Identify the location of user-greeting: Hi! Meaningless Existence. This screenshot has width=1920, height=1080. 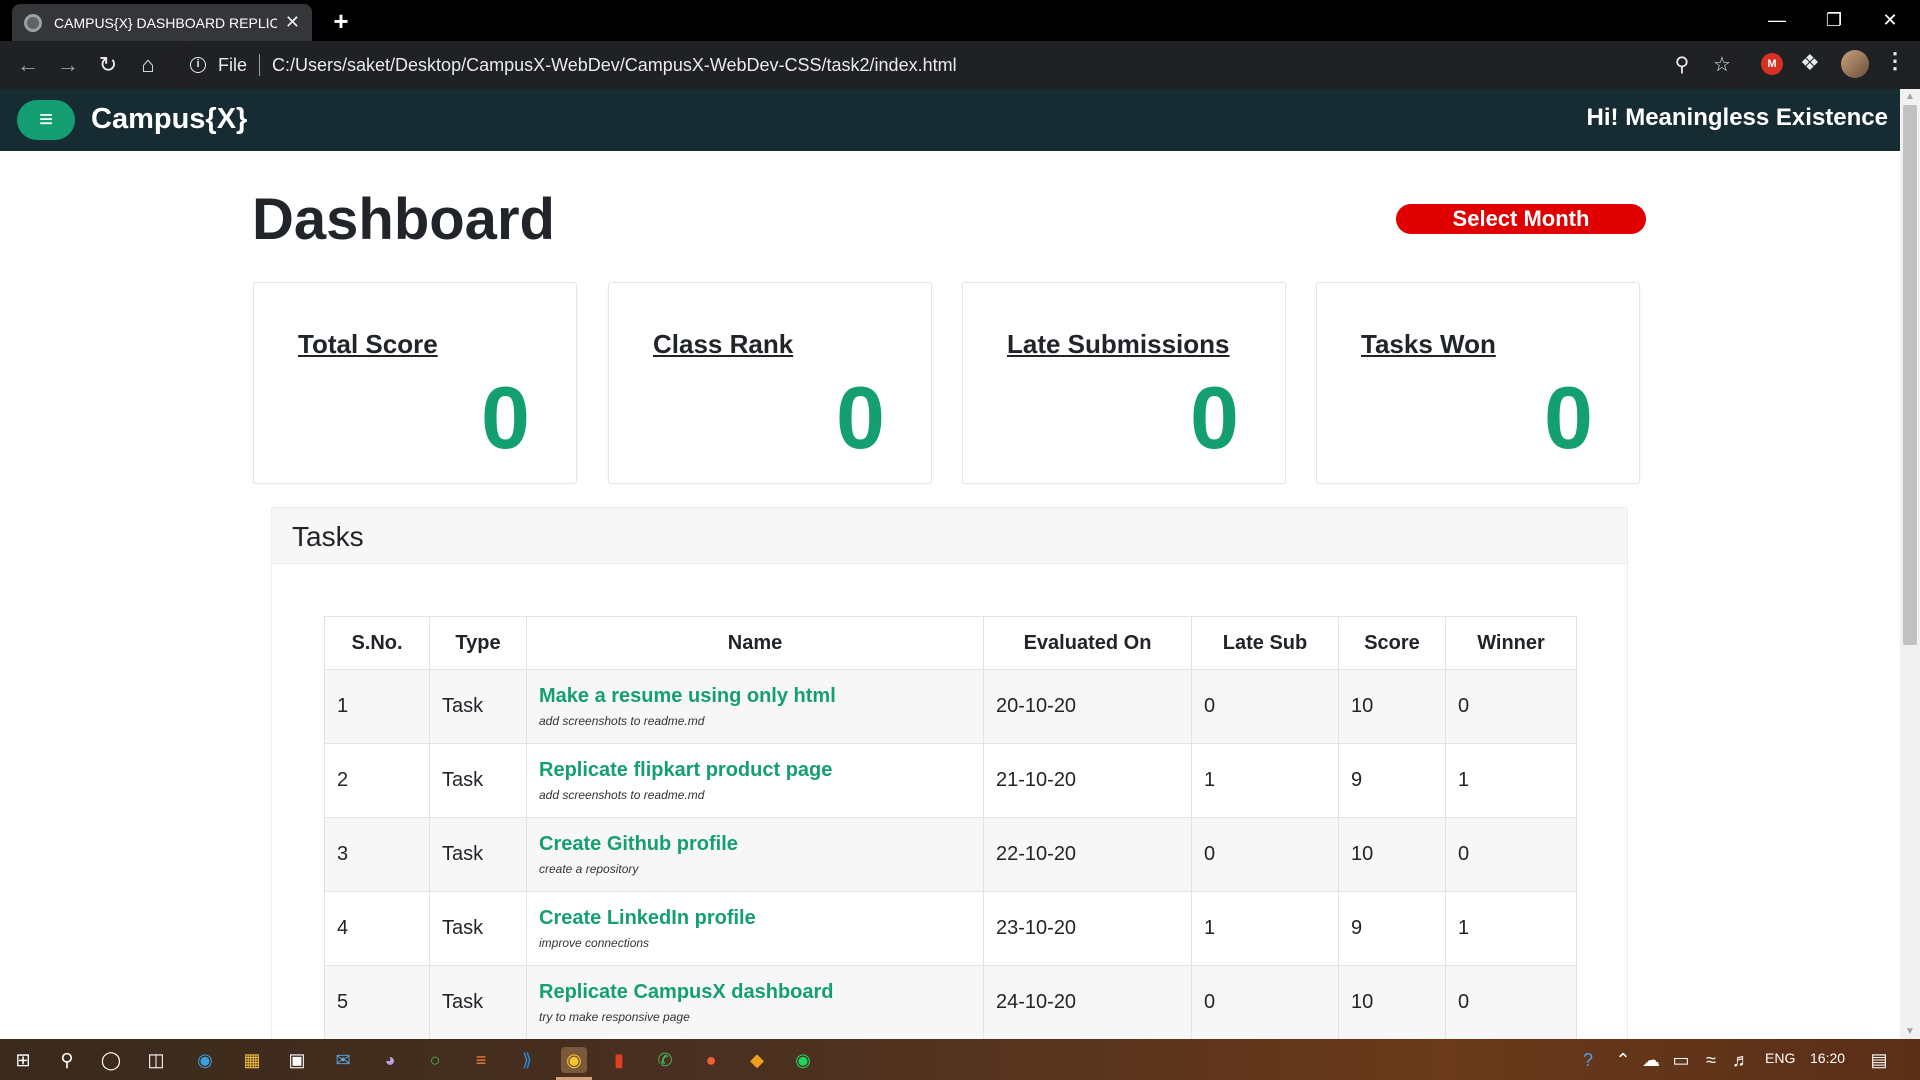
(1737, 117).